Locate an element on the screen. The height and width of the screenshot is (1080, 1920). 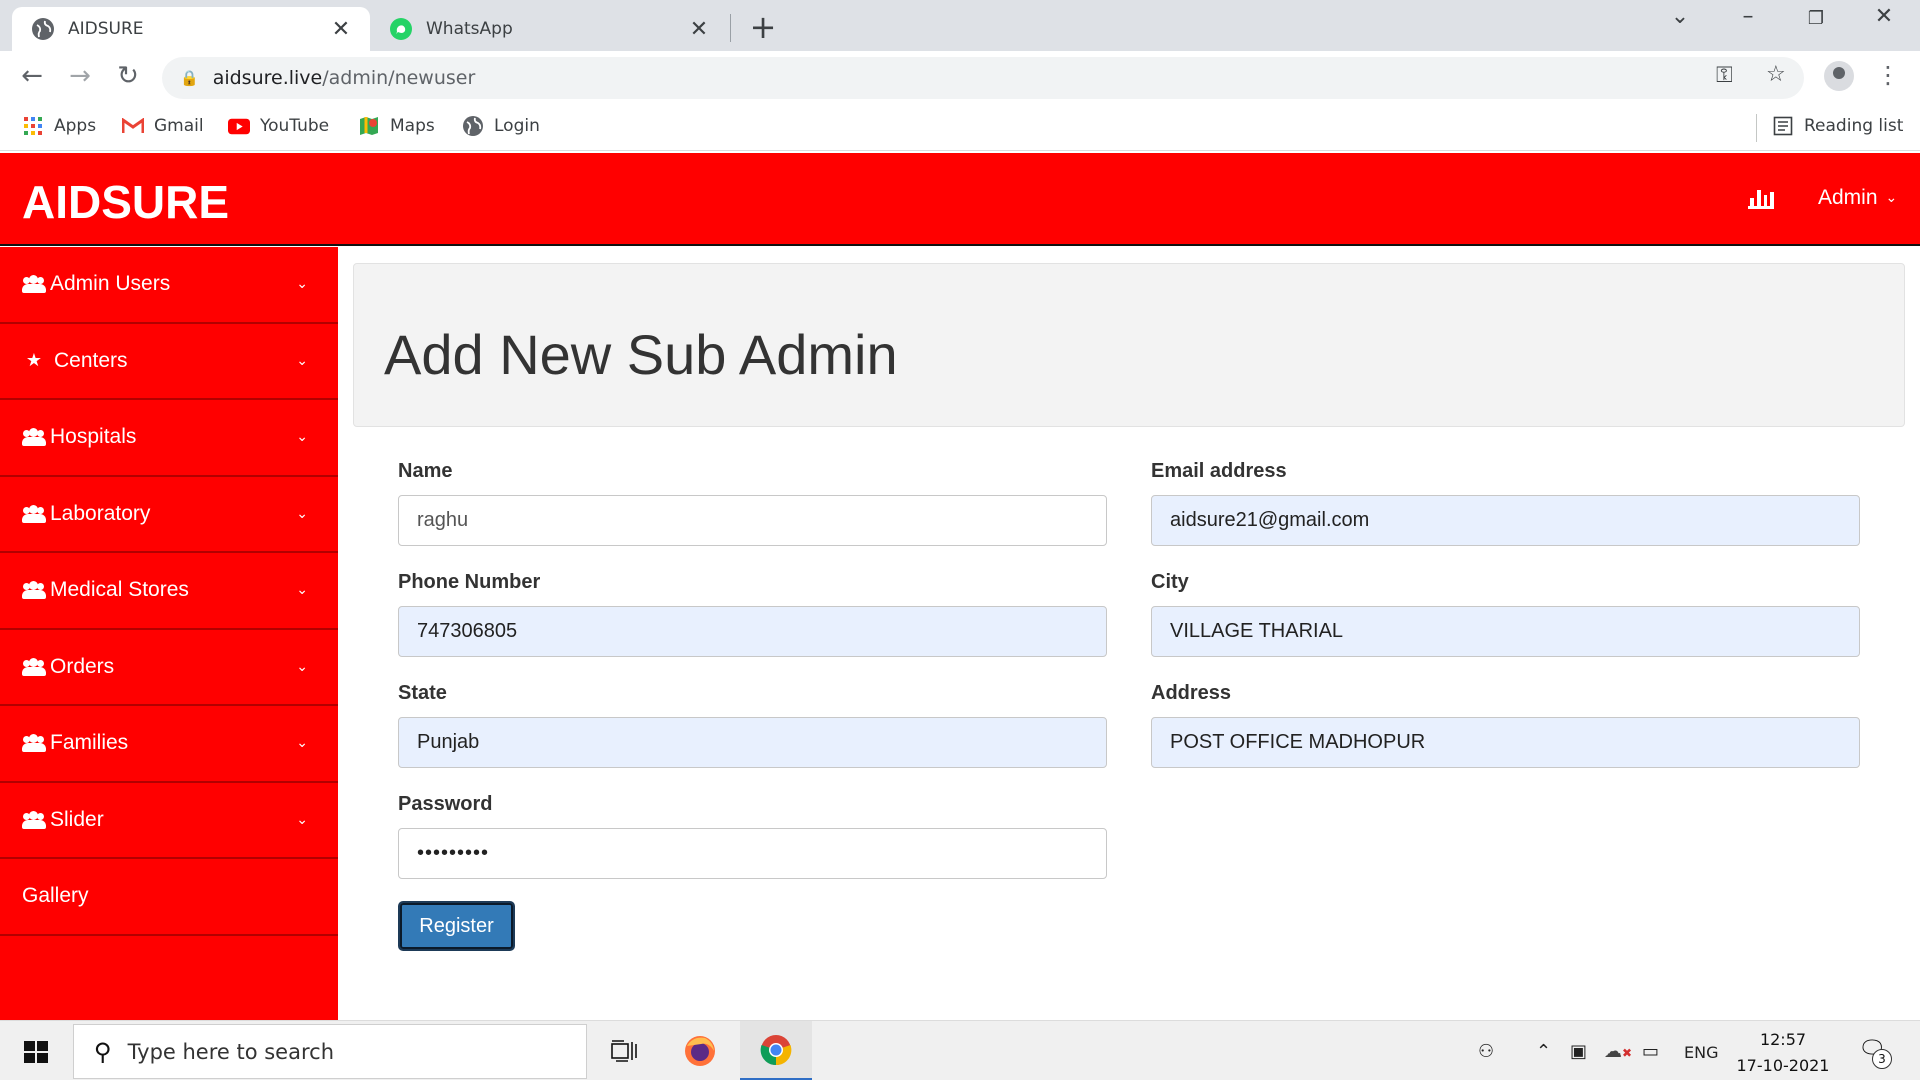
bookmark-youtube: YouTube is located at coordinates (278, 126).